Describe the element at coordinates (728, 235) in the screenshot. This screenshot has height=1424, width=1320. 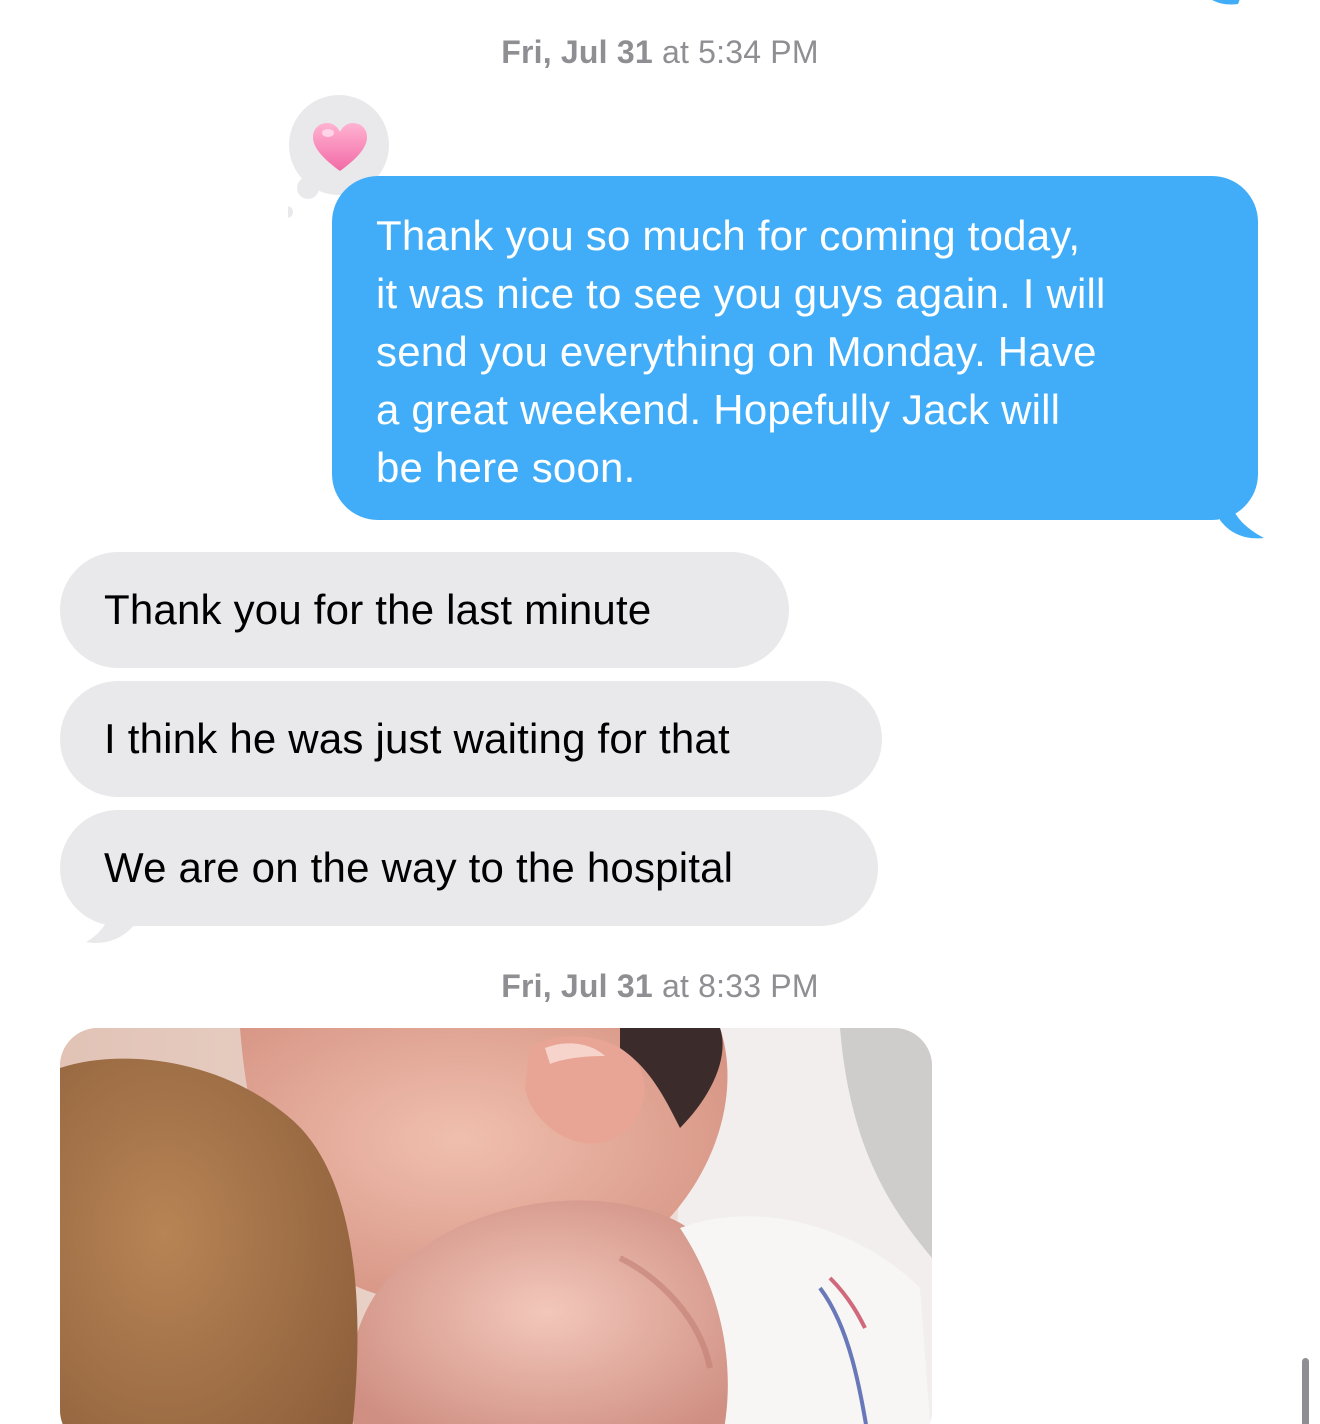
I see `sent-message-line: Thank you so much for coming today,` at that location.